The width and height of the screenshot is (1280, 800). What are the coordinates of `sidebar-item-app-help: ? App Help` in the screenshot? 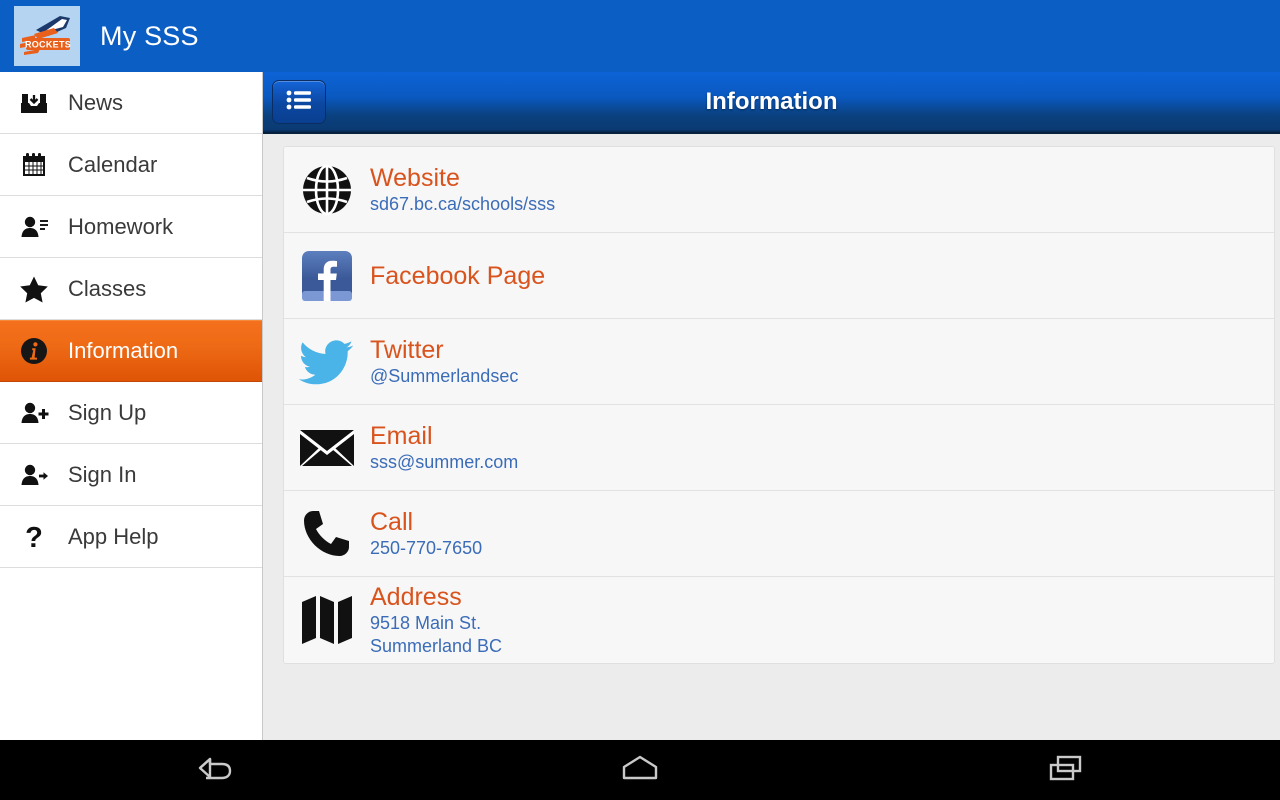 It's located at (131, 537).